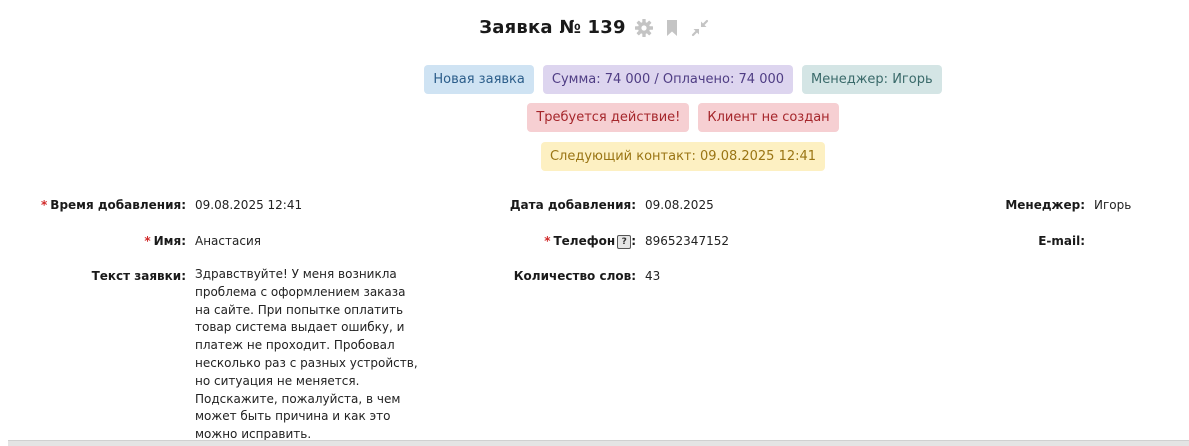 The height and width of the screenshot is (446, 1189). I want to click on added-time-label: * Время добавления:, so click(113, 205).